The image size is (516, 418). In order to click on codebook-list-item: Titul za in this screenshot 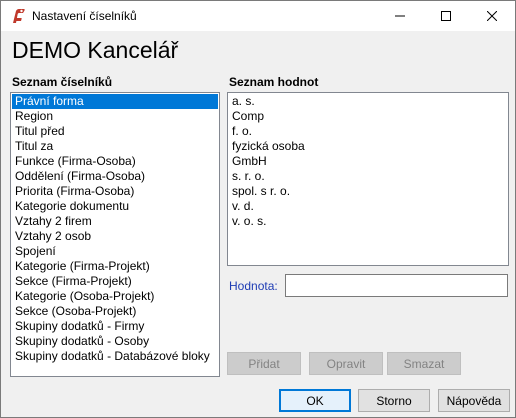, I will do `click(115, 146)`.